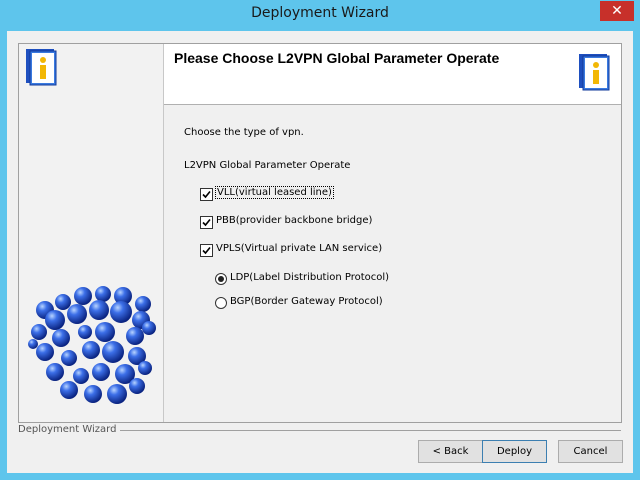 This screenshot has width=640, height=480. Describe the element at coordinates (306, 301) in the screenshot. I see `bgp-label: BGP(Border Gateway Protocol)` at that location.